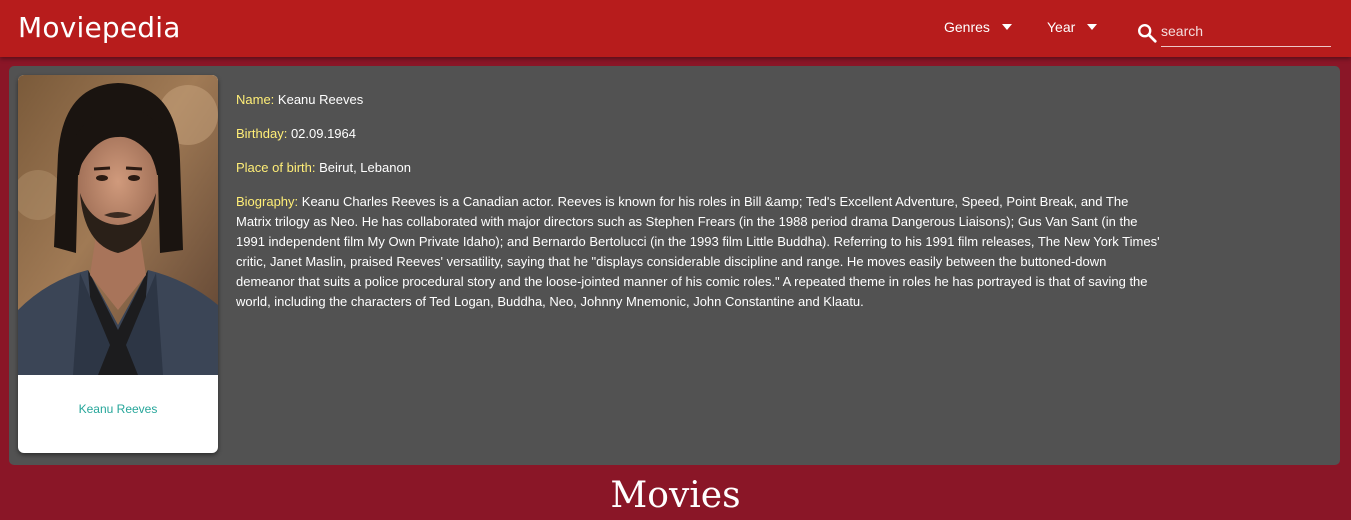  What do you see at coordinates (118, 409) in the screenshot?
I see `person-card-name: Keanu Reeves` at bounding box center [118, 409].